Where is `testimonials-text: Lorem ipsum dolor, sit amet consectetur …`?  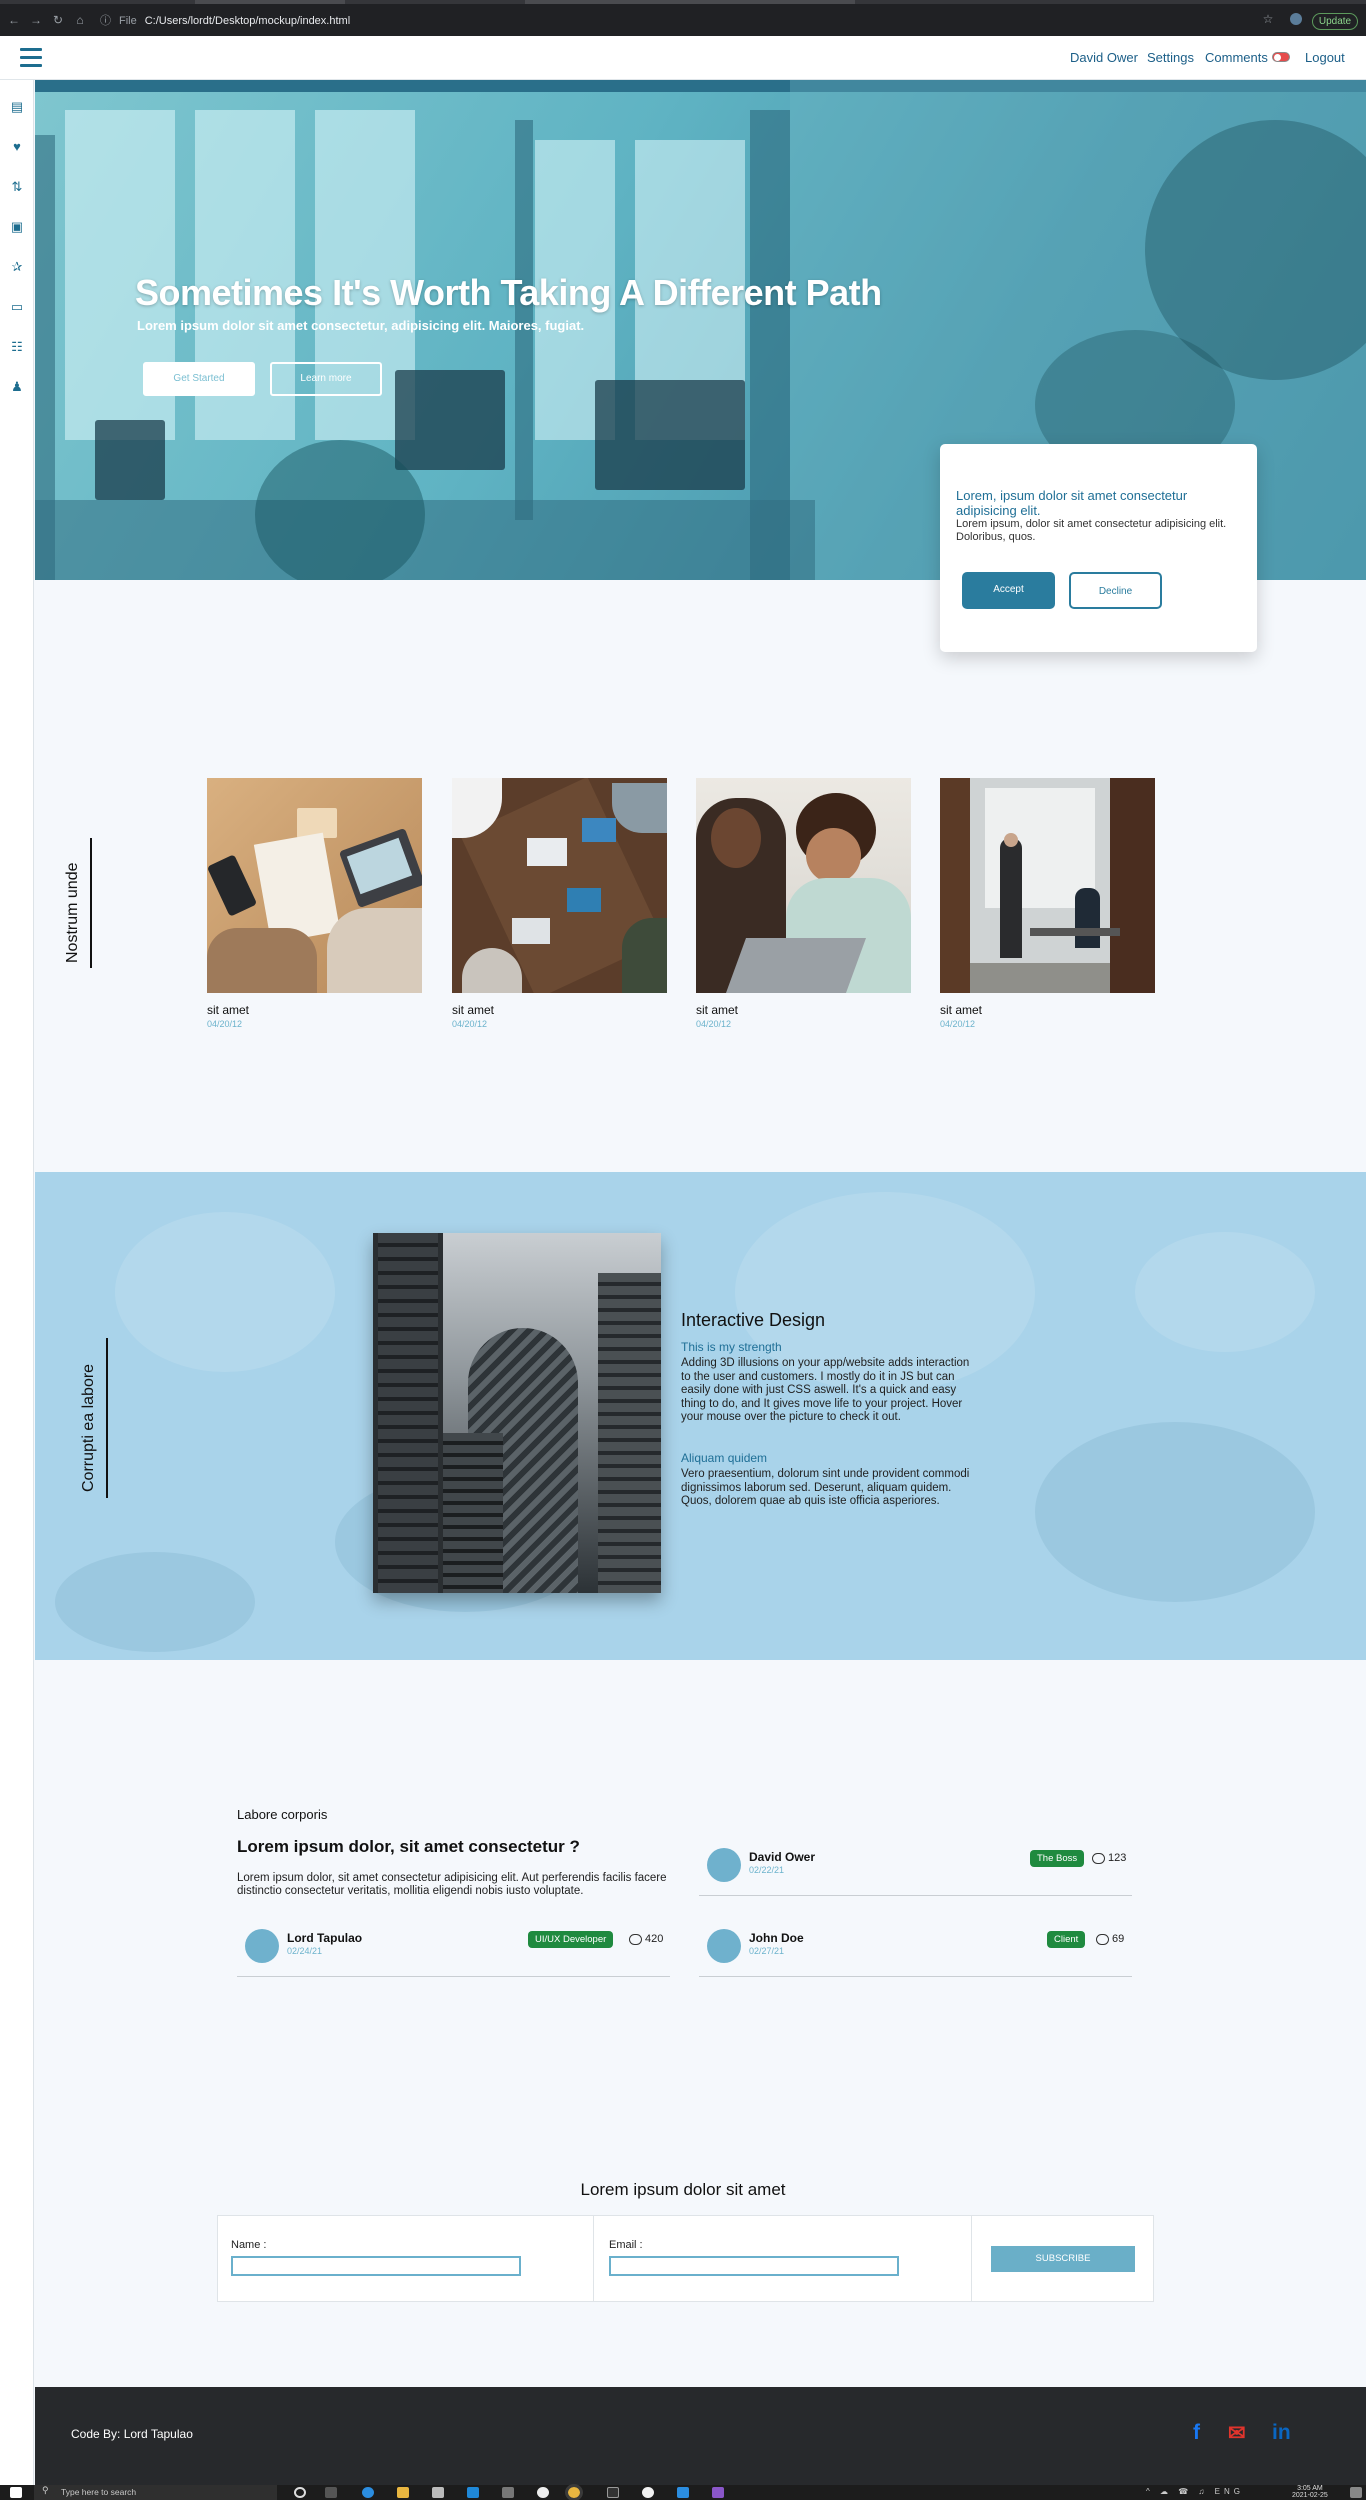 testimonials-text: Lorem ipsum dolor, sit amet consectetur … is located at coordinates (452, 1884).